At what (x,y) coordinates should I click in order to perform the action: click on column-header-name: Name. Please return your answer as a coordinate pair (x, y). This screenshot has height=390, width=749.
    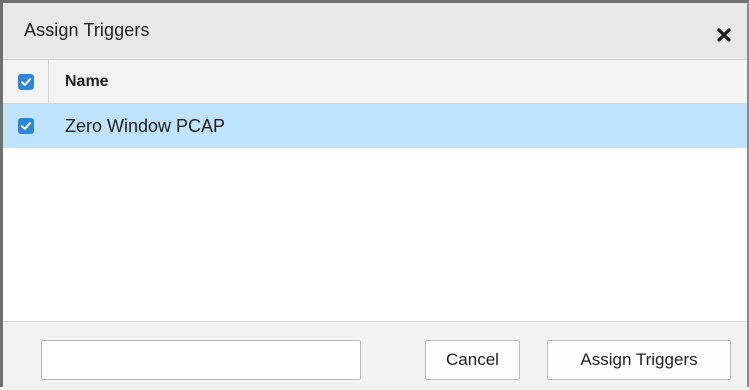
    Looking at the image, I should click on (87, 82).